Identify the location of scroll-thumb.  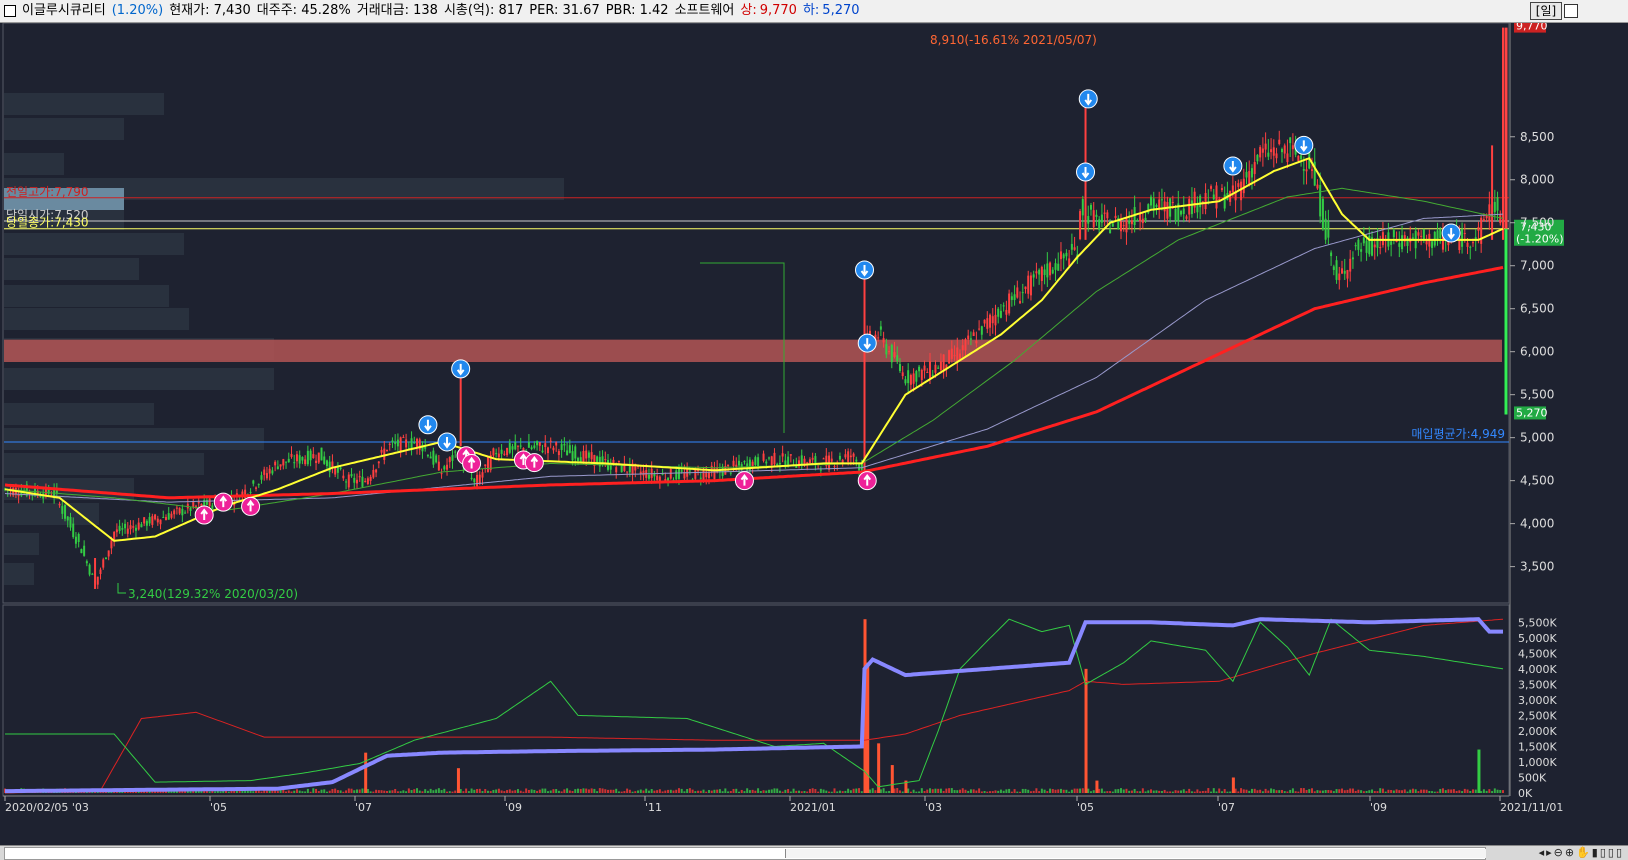
(1135, 853).